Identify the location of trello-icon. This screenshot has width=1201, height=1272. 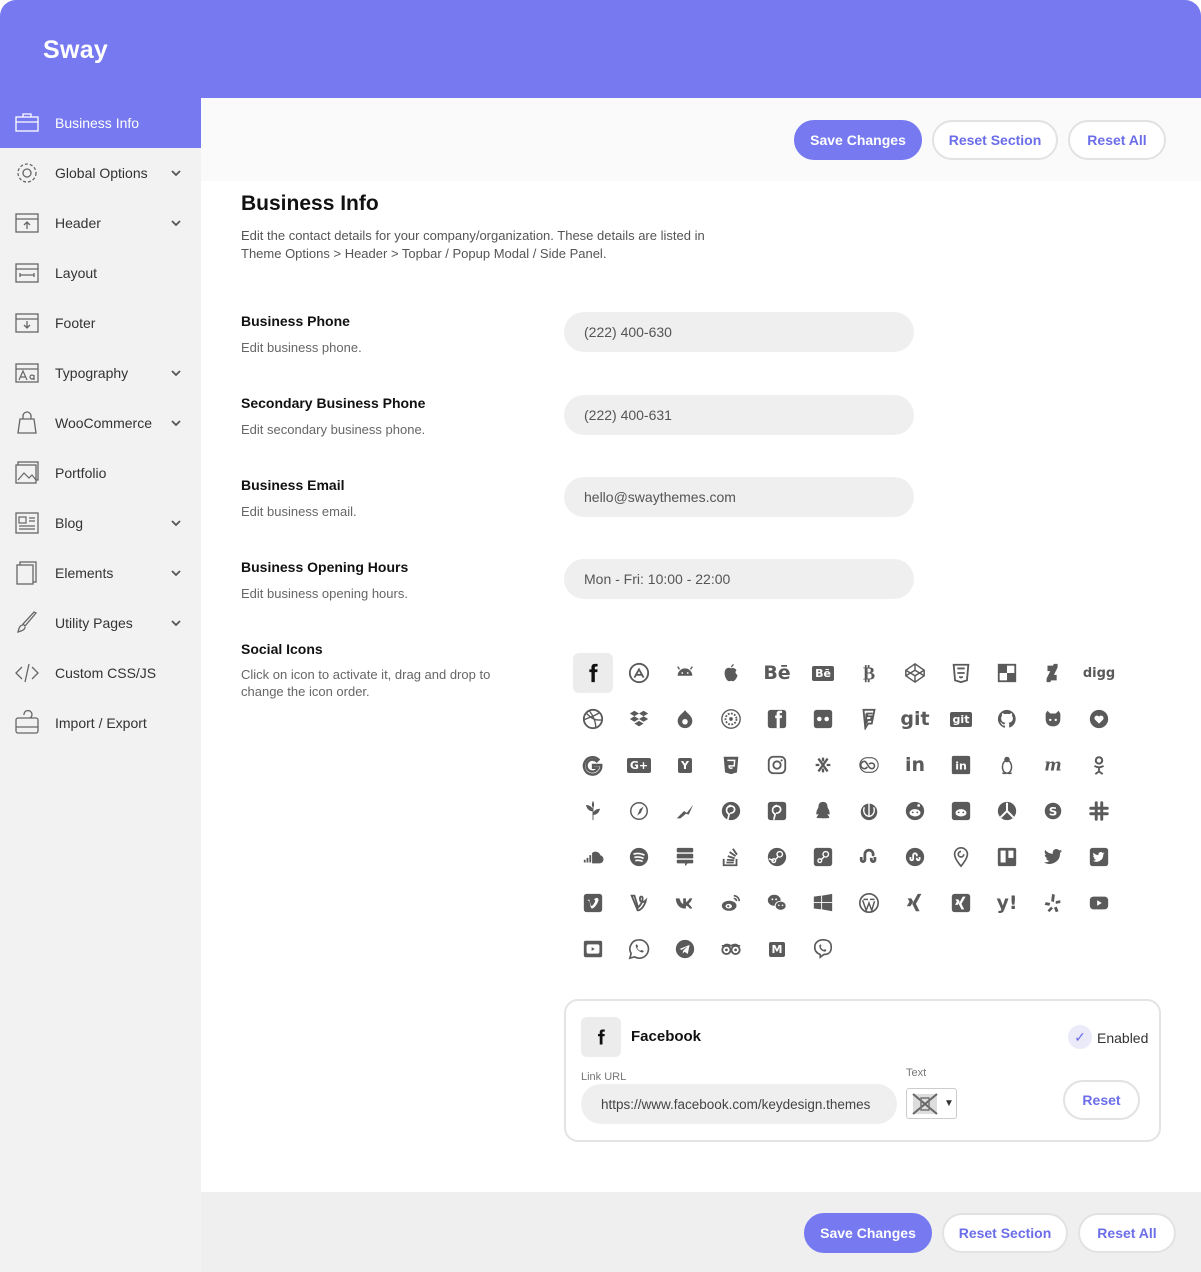
(1007, 857).